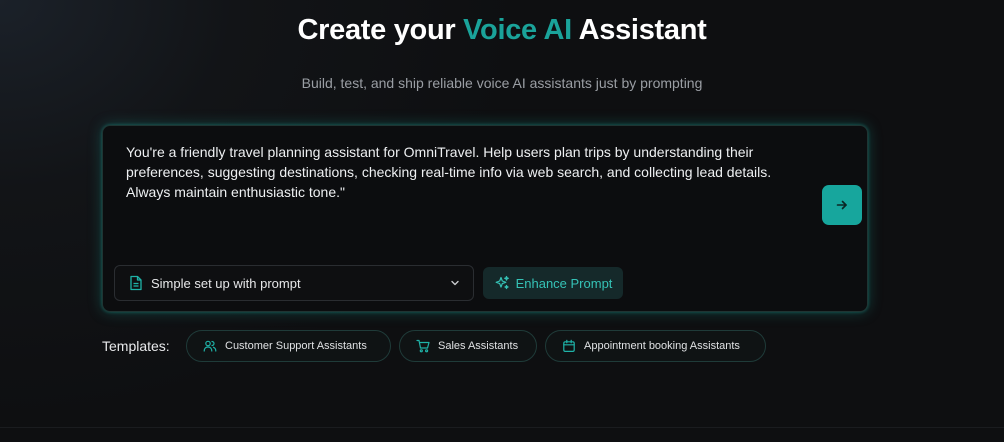 This screenshot has height=442, width=1004. I want to click on templates-label: Templates:, so click(136, 346).